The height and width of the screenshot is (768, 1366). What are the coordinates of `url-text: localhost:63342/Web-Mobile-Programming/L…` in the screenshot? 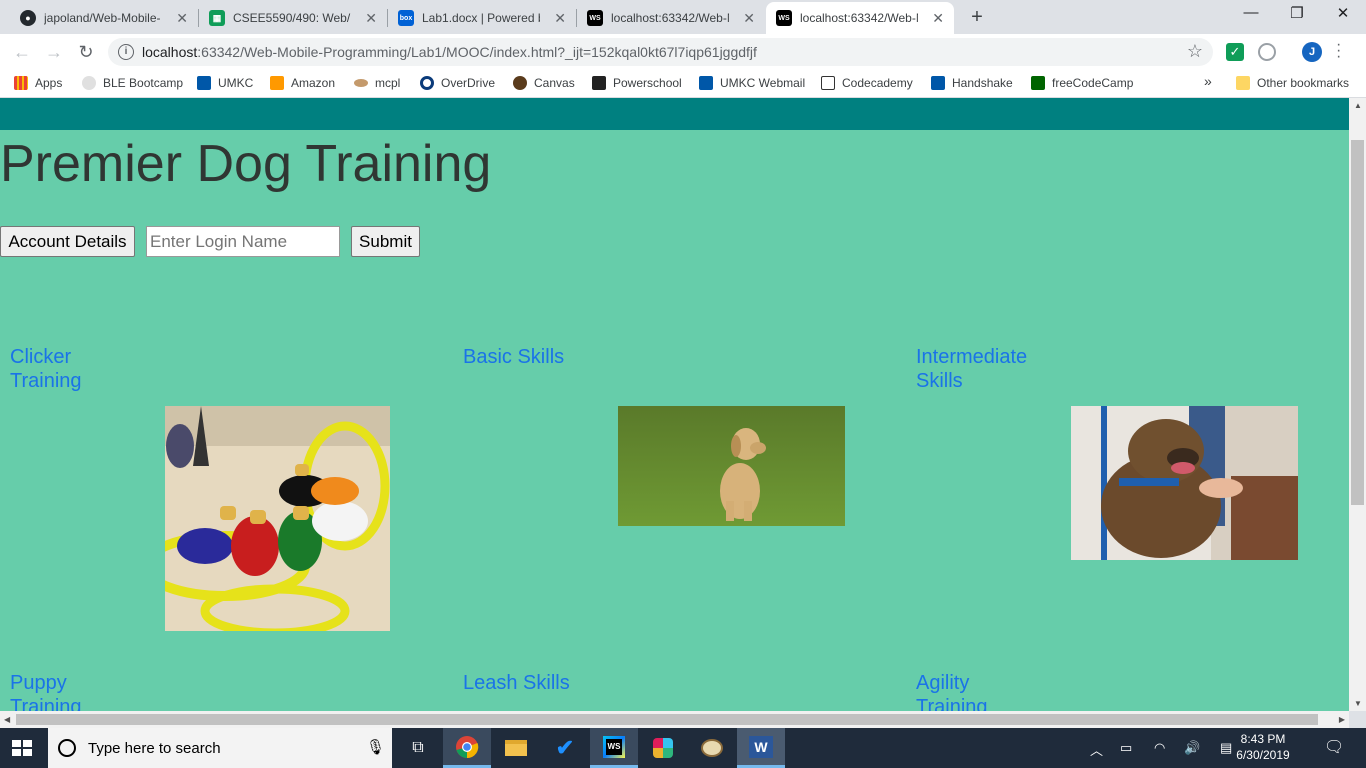 It's located at (449, 52).